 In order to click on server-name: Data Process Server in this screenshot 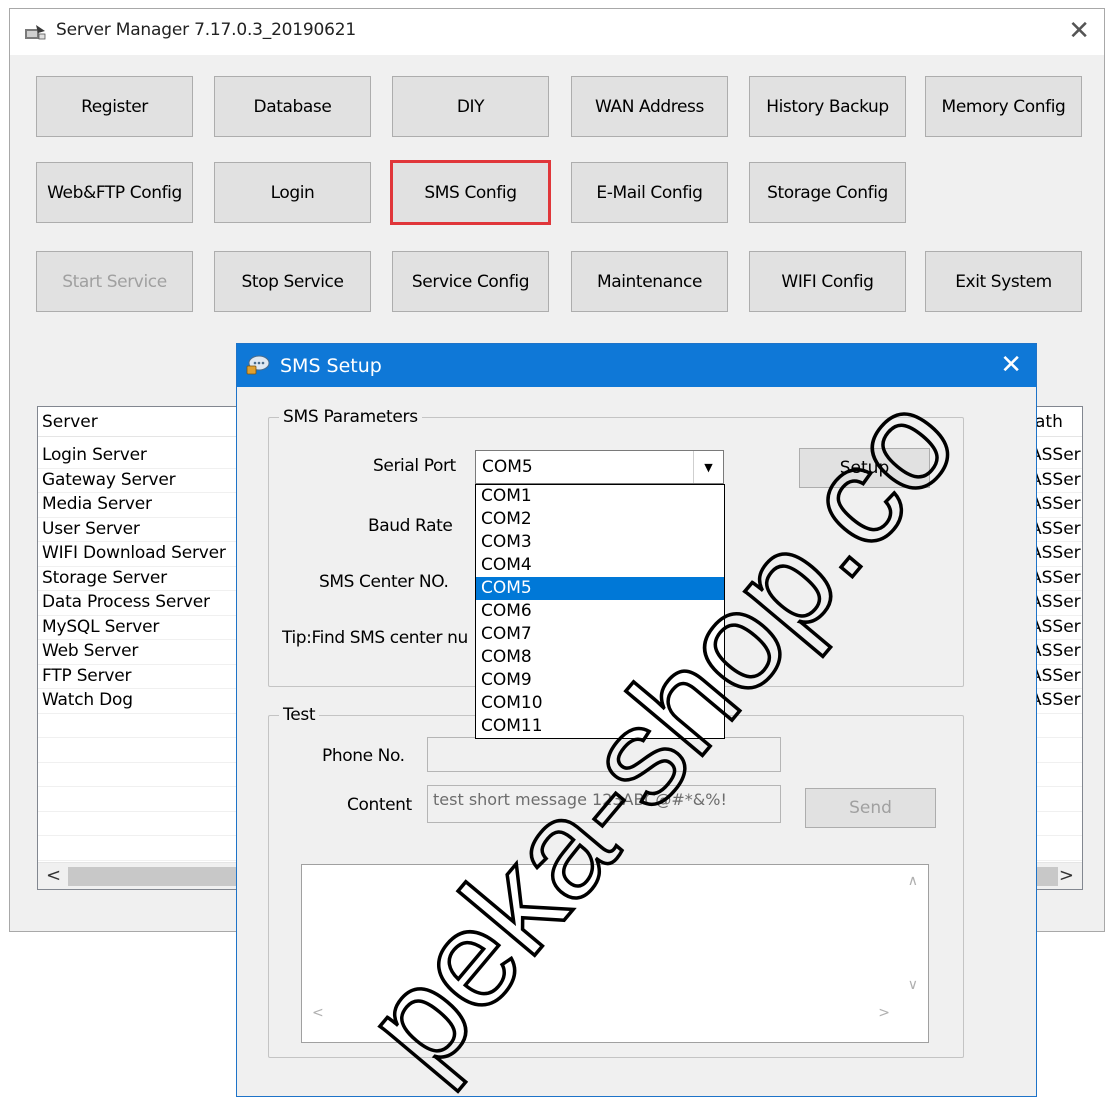, I will do `click(126, 602)`.